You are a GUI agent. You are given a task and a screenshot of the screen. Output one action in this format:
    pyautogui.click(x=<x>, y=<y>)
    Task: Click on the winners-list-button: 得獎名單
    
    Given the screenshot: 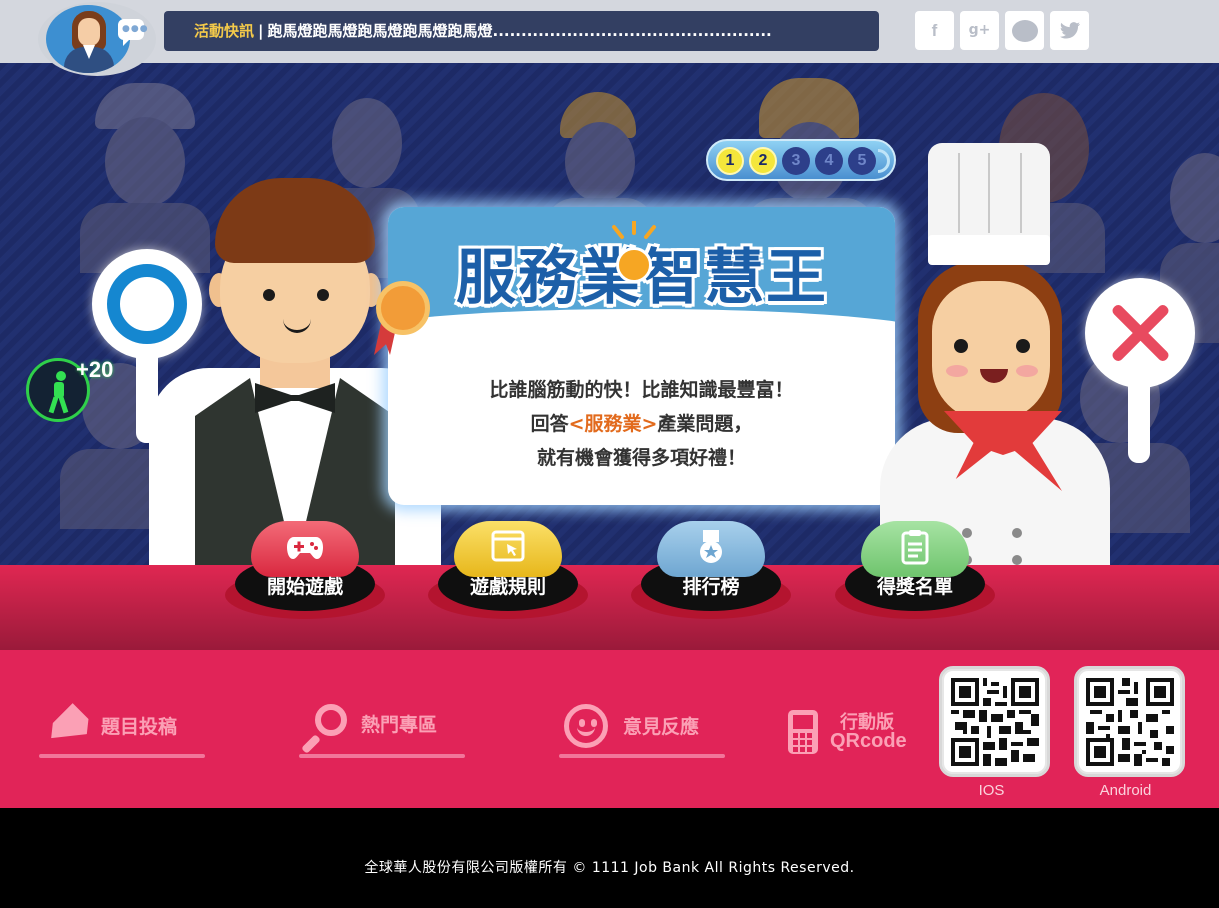 What is the action you would take?
    pyautogui.click(x=915, y=569)
    